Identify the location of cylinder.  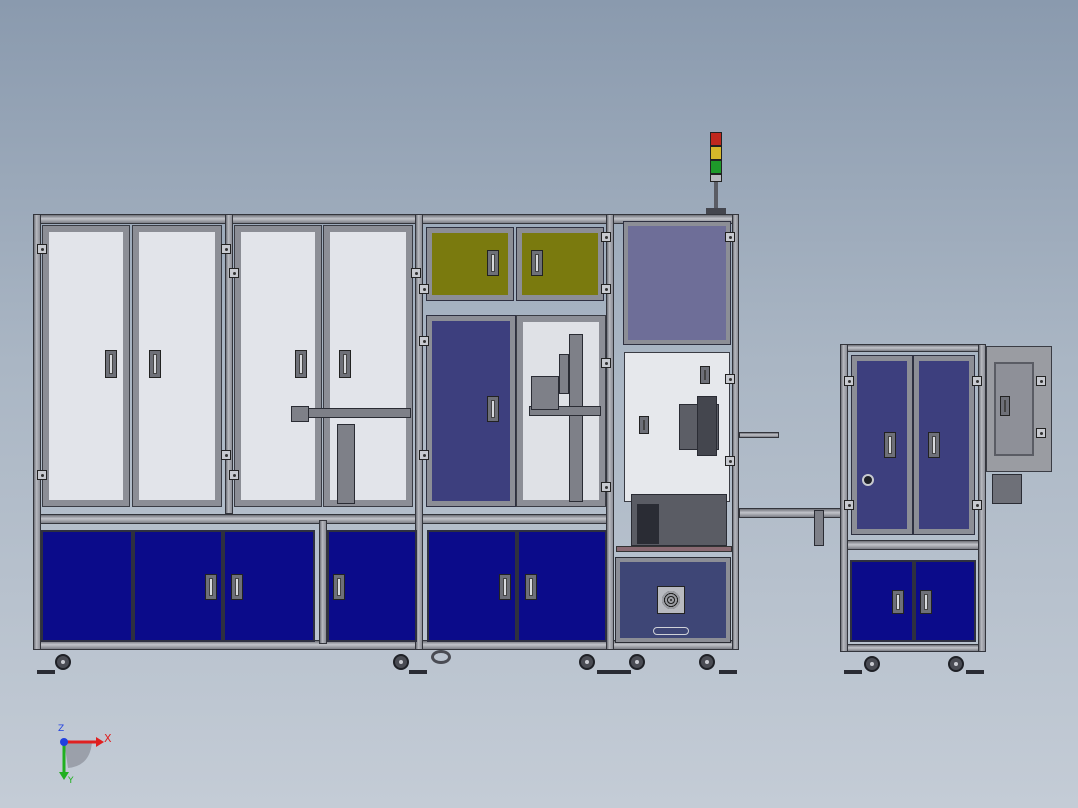
(564, 374).